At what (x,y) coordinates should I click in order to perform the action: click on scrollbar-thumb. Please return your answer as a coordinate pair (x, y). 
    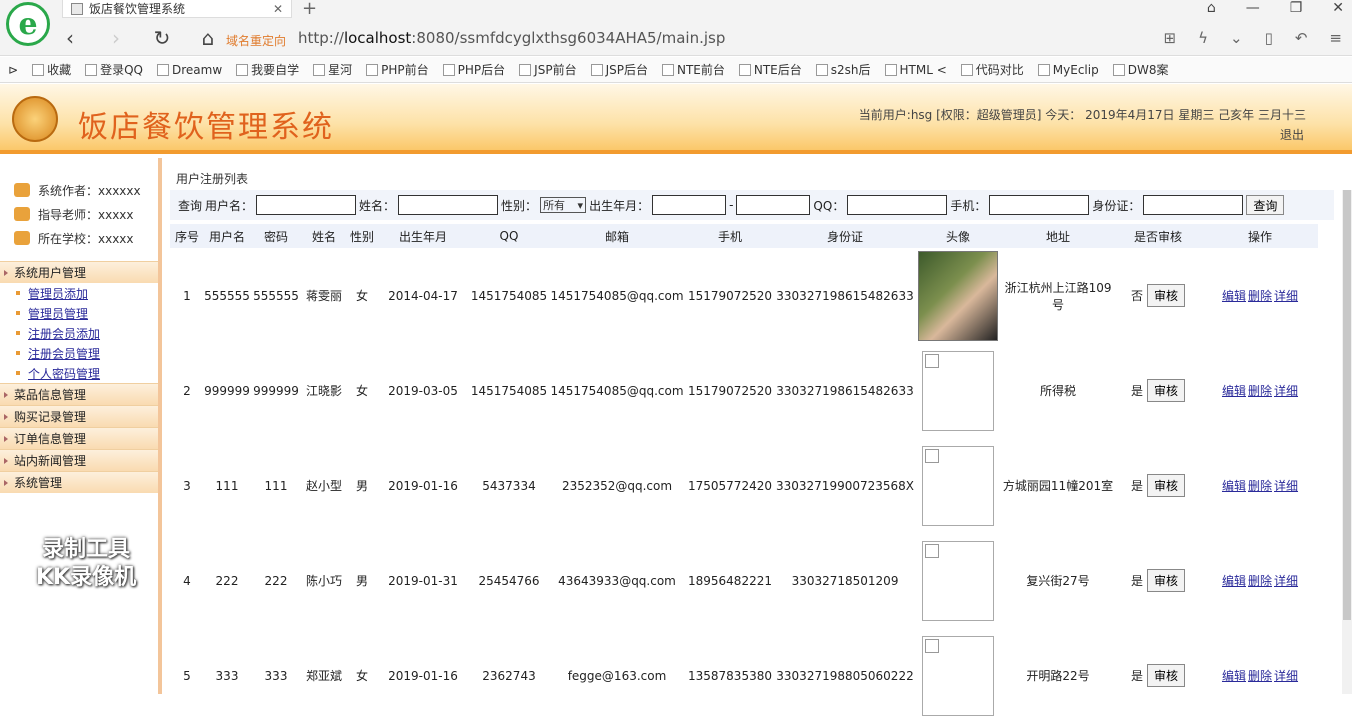
    Looking at the image, I should click on (1347, 405).